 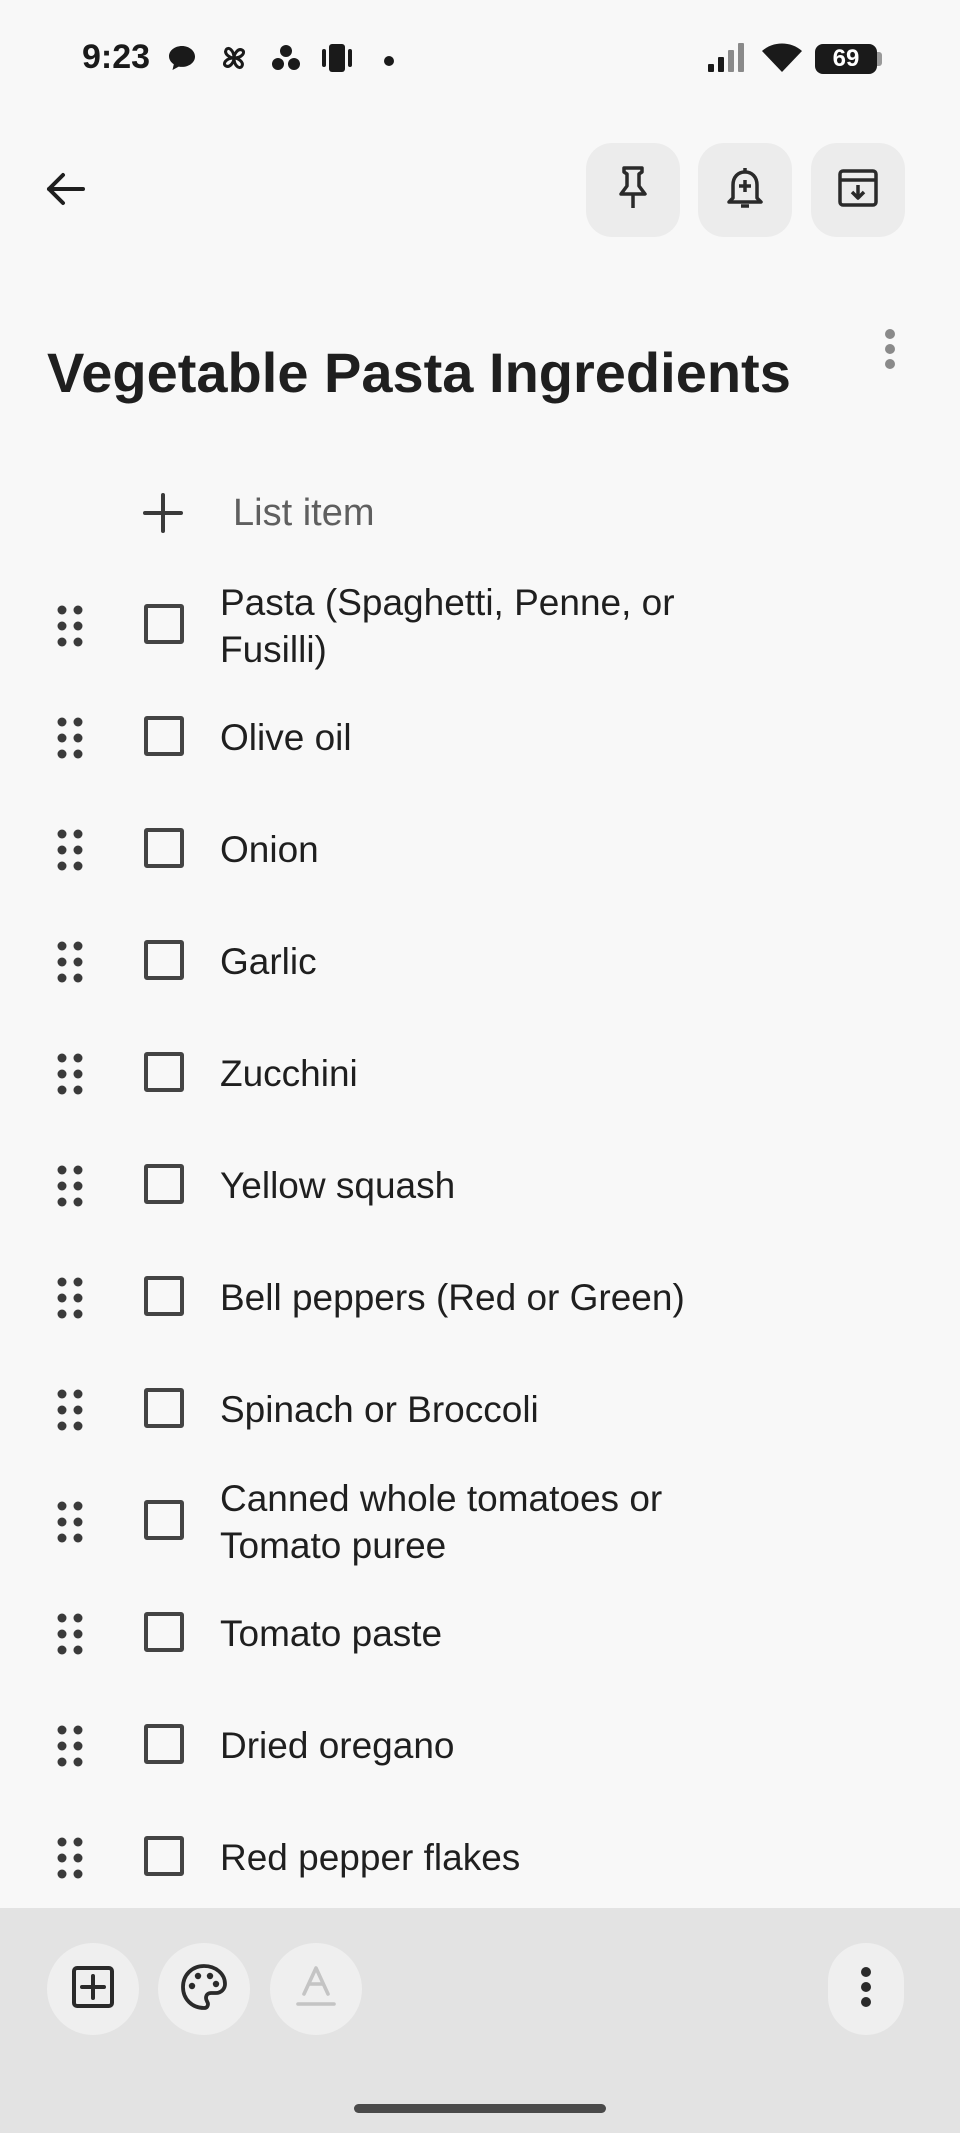 I want to click on item-text: Spinach or Broccoli, so click(x=480, y=1409).